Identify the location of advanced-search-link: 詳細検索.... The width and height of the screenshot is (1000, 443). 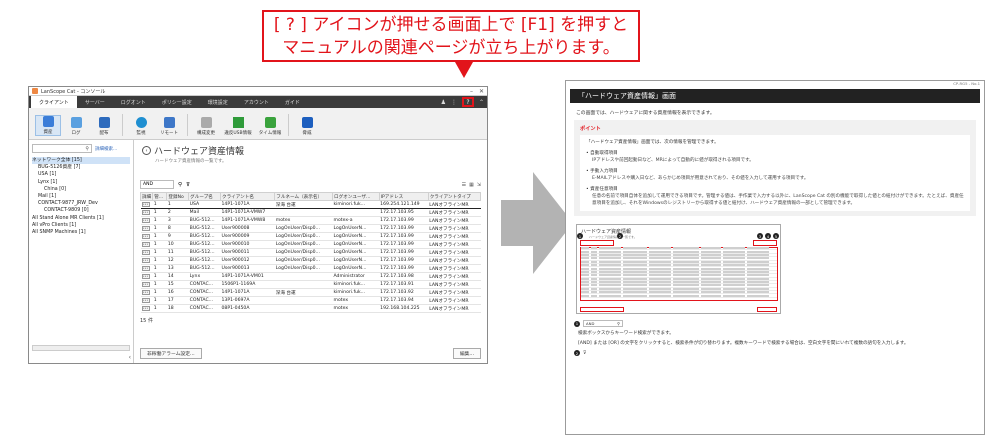
(106, 149).